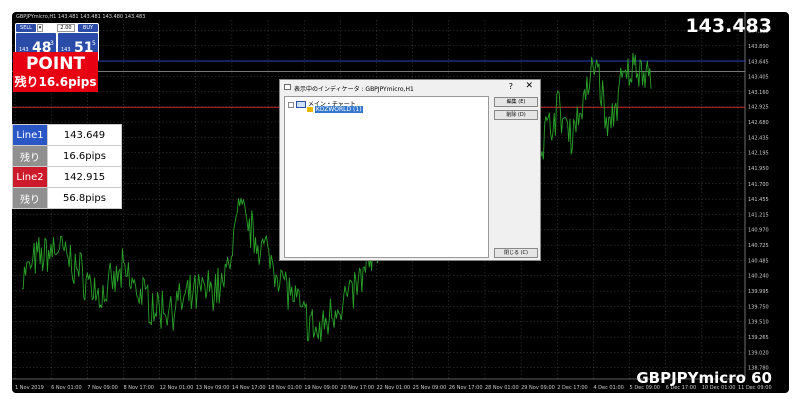 The width and height of the screenshot is (801, 401). I want to click on point-remaining: 残り16.6pips, so click(55, 82).